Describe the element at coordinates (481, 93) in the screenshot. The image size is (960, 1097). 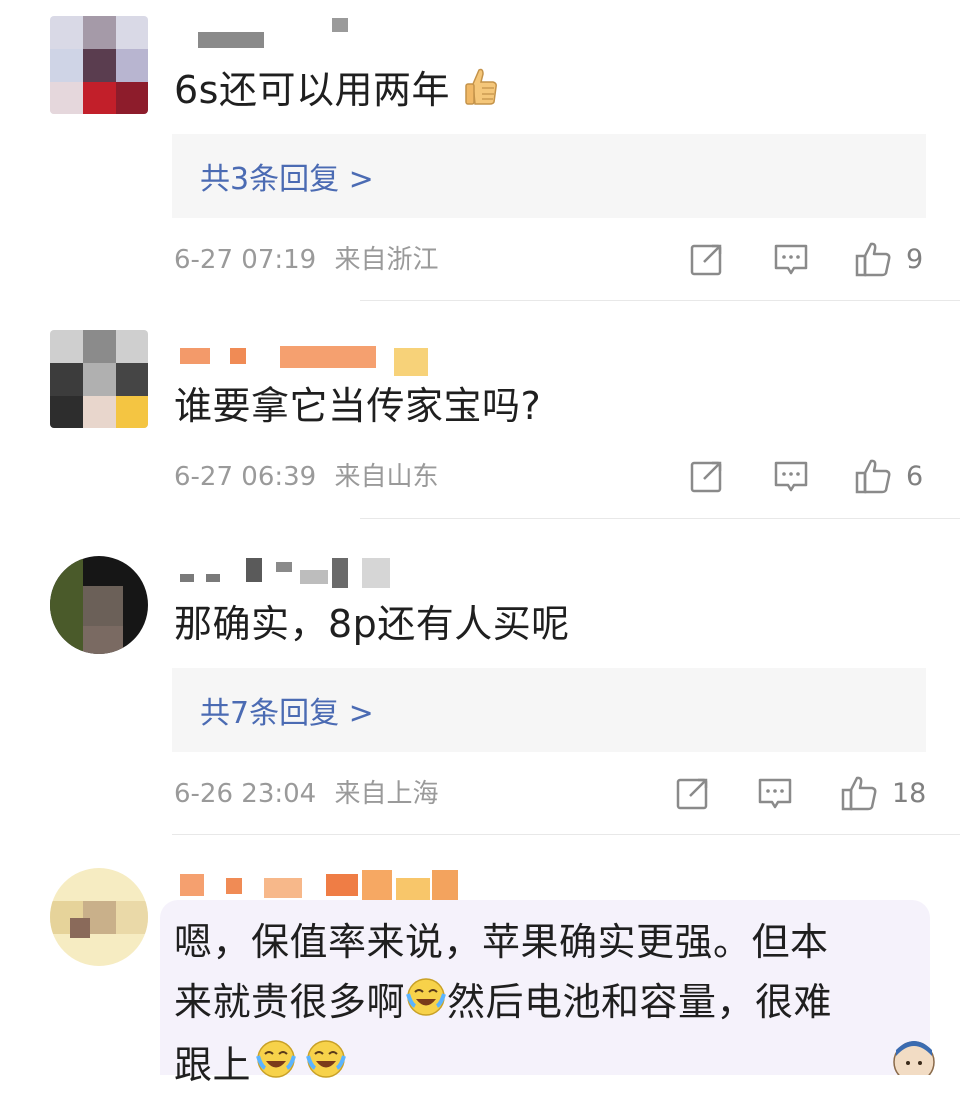
I see `thumbs-up-icon` at that location.